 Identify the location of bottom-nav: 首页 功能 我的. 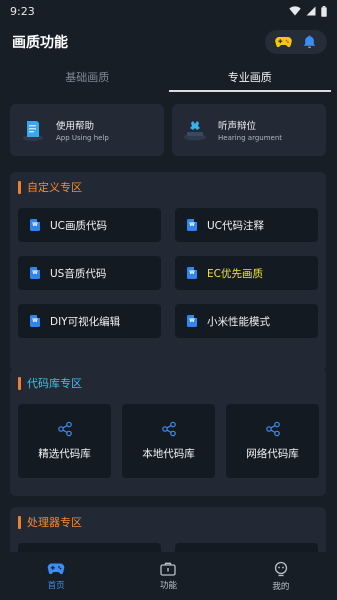
(168, 576).